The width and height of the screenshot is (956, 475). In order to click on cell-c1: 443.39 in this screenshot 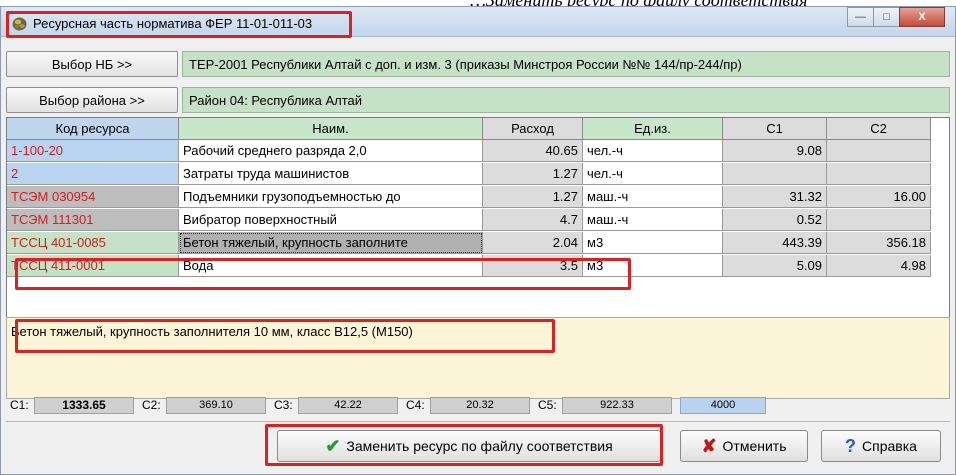, I will do `click(775, 243)`.